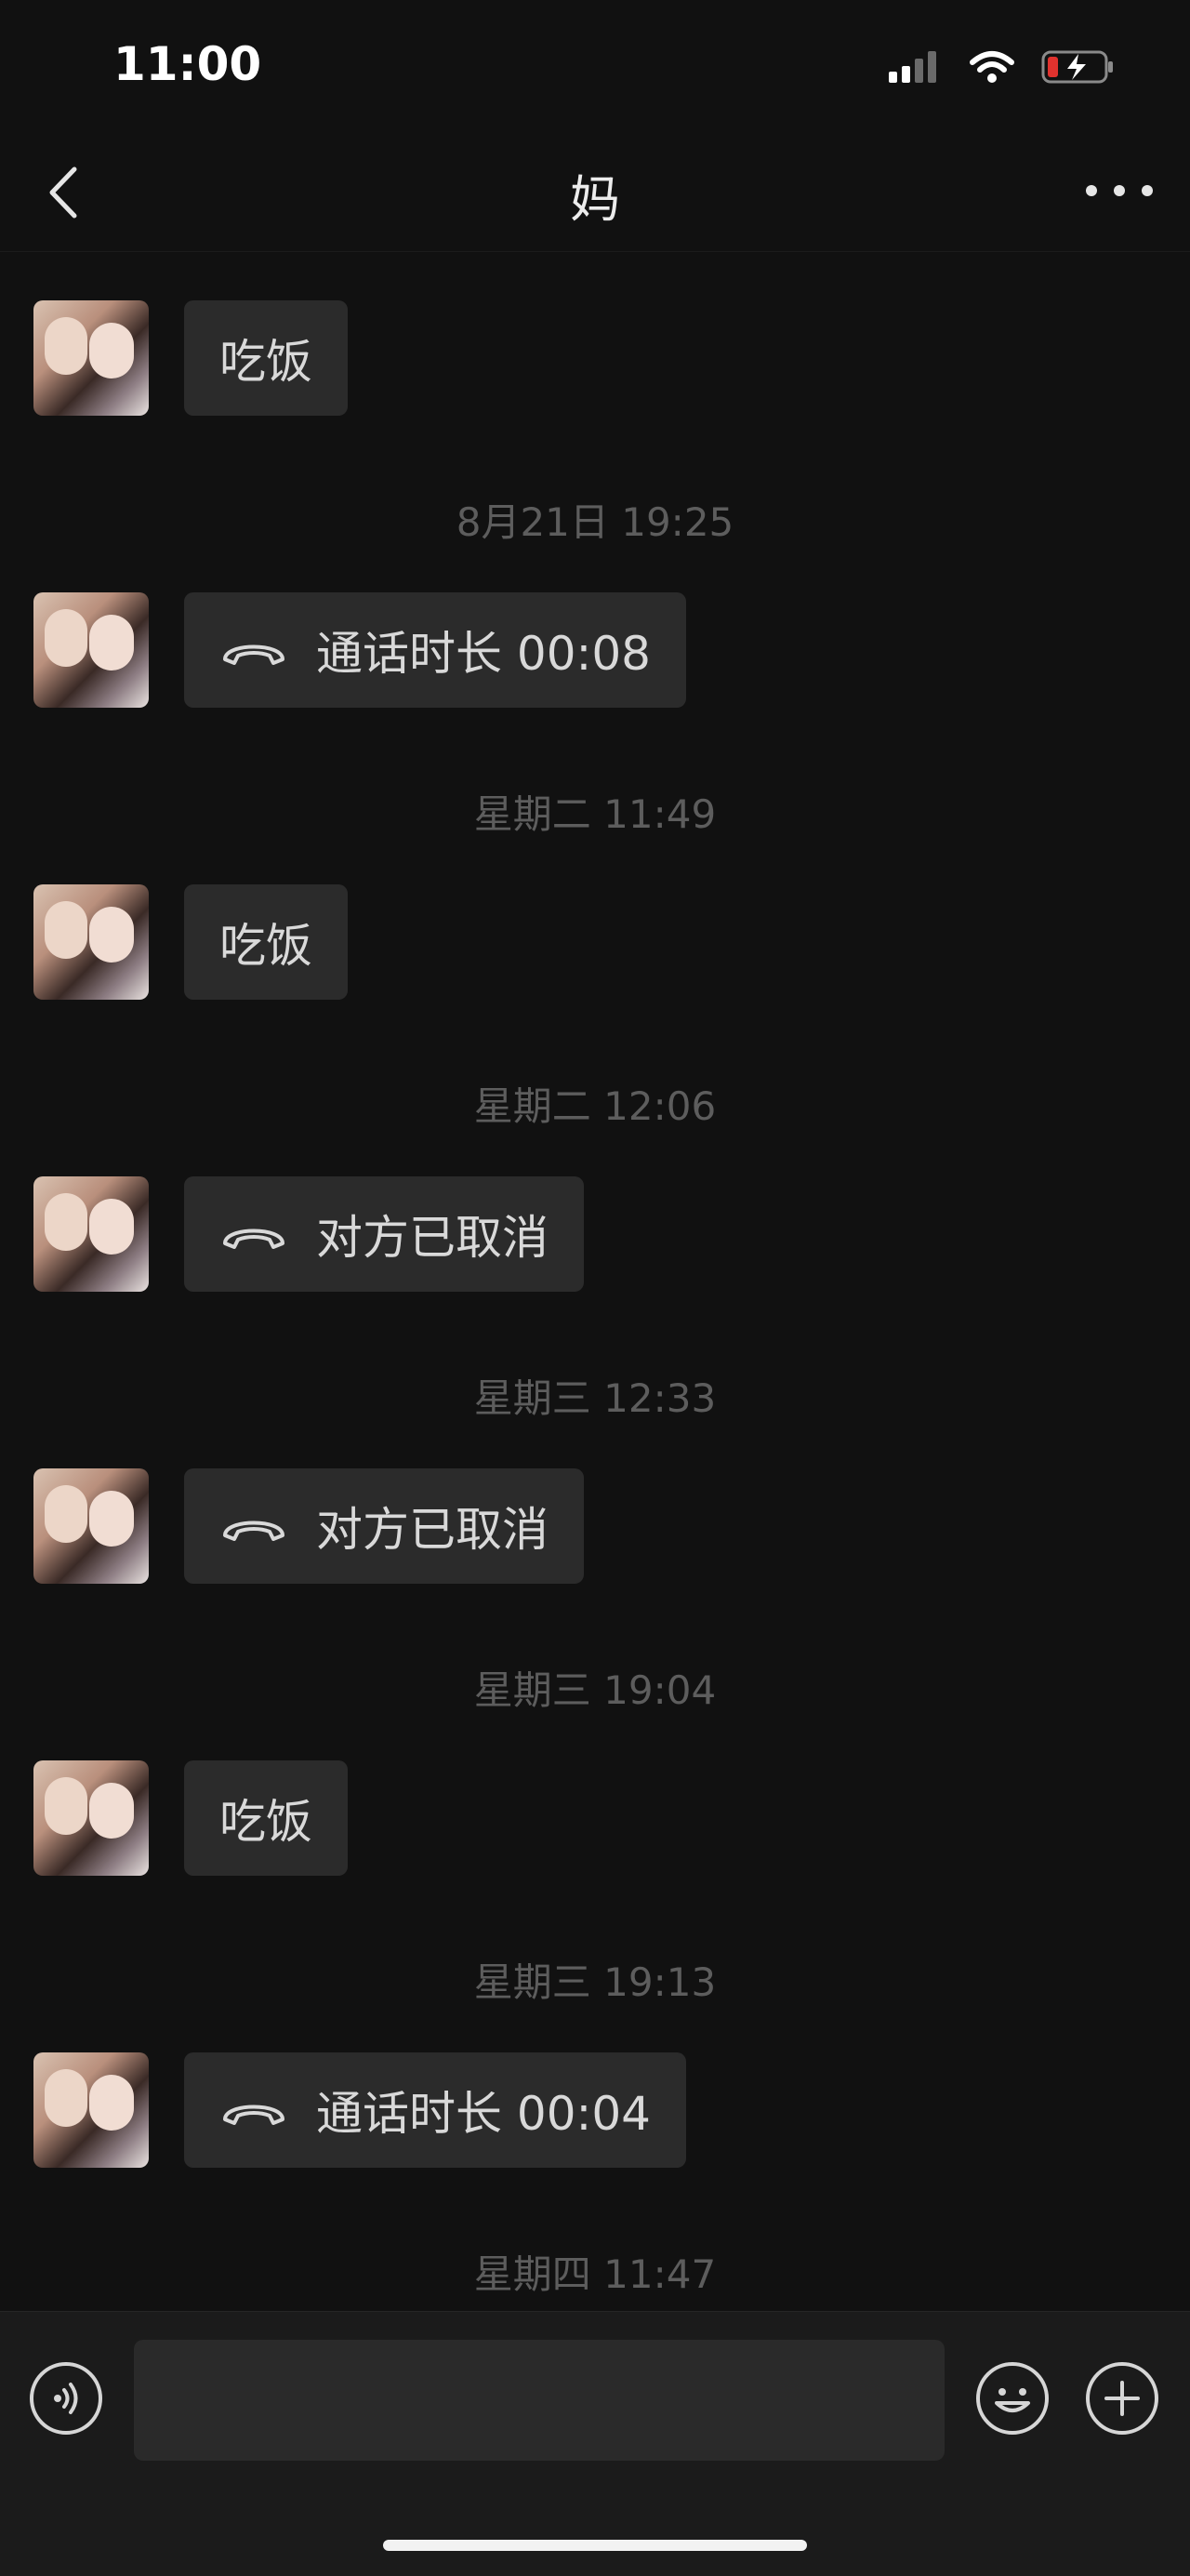  I want to click on plus-icon, so click(1122, 2398).